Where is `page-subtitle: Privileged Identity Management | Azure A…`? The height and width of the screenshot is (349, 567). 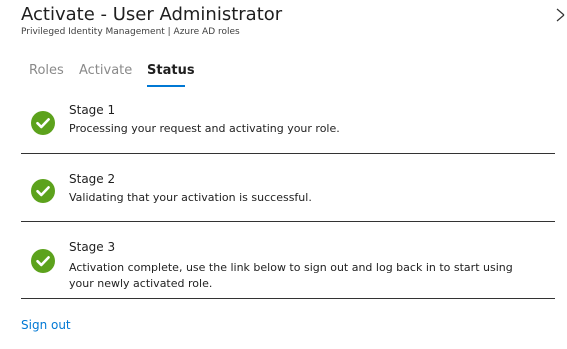 page-subtitle: Privileged Identity Management | Azure A… is located at coordinates (130, 32).